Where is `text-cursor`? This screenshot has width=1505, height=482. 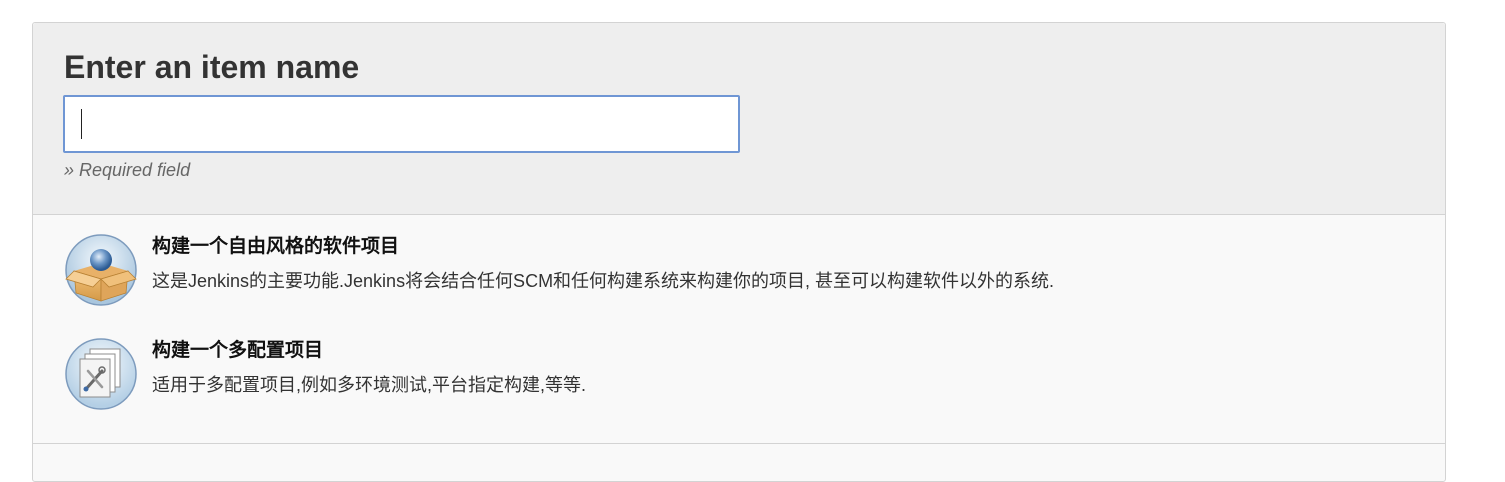
text-cursor is located at coordinates (81, 124).